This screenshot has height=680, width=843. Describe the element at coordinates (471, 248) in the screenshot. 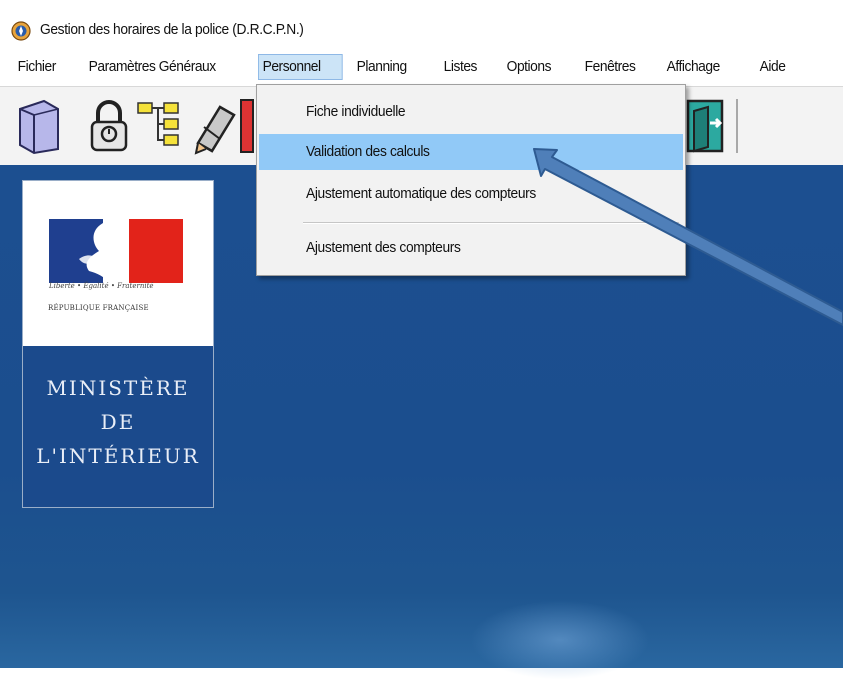

I see `menu-item-ajustement-des-compteurs: Ajustement des compteurs` at that location.